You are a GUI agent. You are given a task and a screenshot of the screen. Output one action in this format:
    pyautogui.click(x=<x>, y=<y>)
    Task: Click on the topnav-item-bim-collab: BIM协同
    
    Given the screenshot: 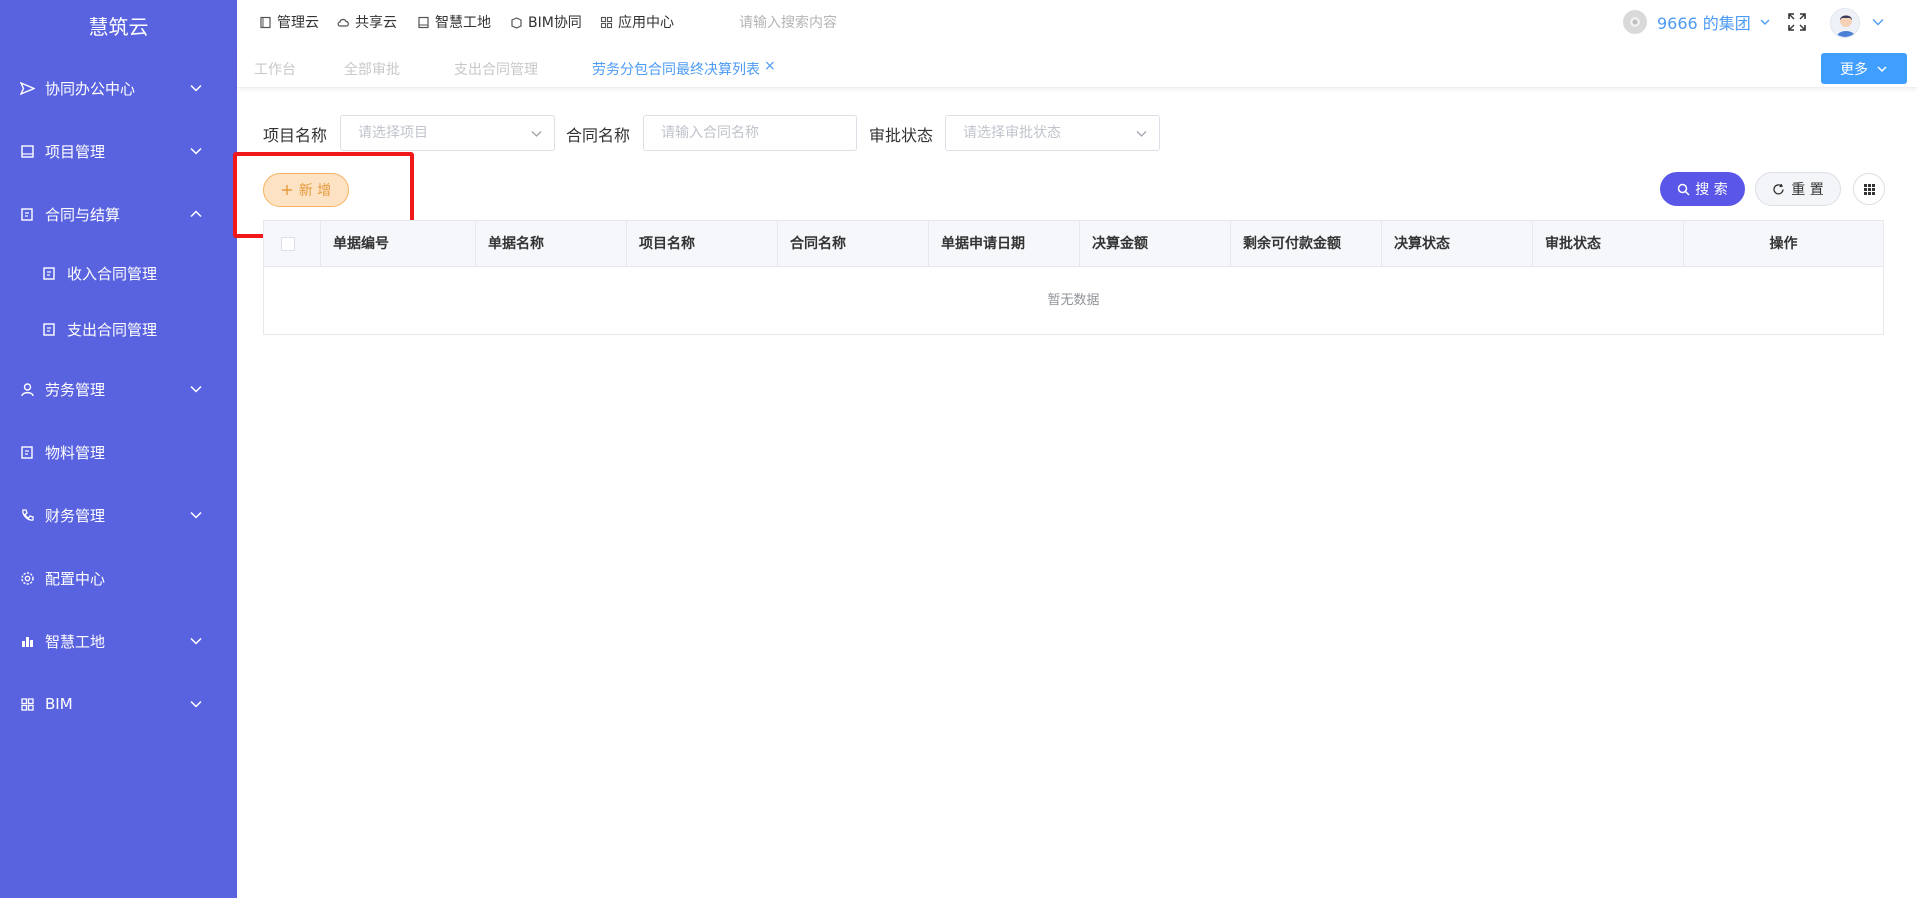 What is the action you would take?
    pyautogui.click(x=546, y=22)
    